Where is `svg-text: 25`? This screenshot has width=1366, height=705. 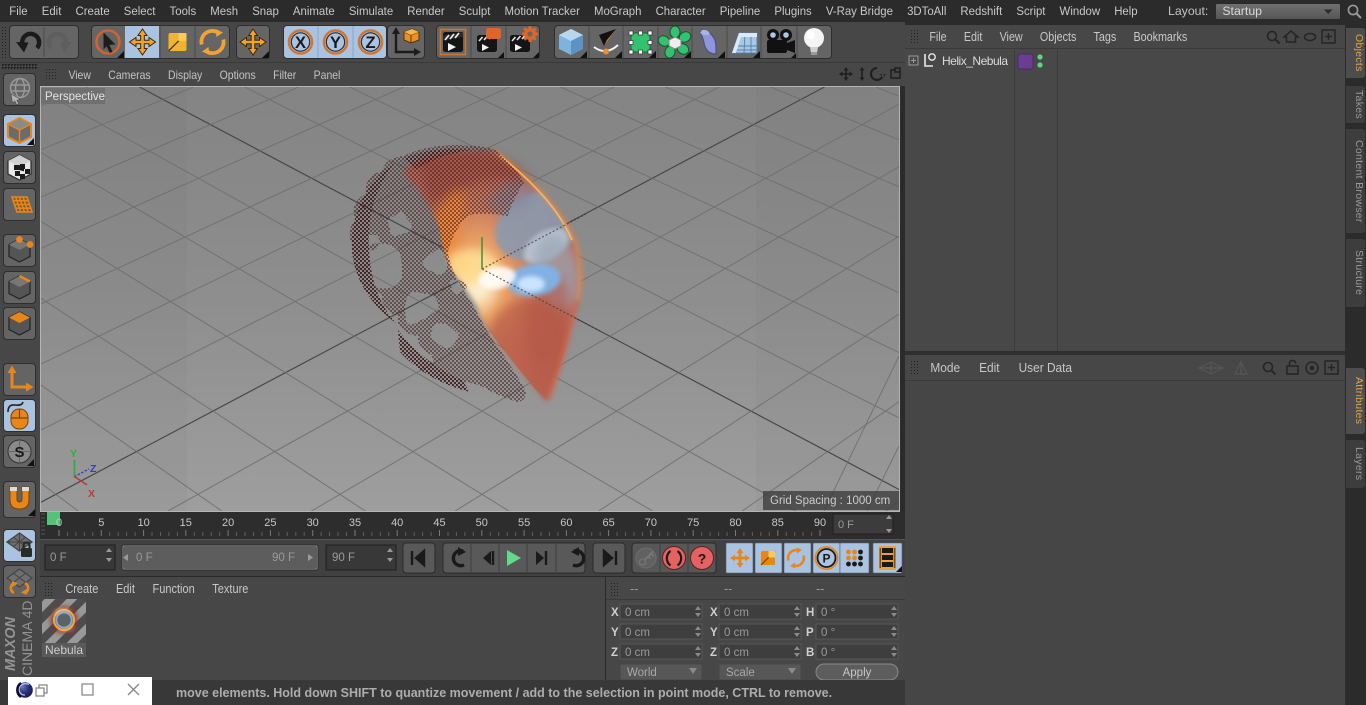
svg-text: 25 is located at coordinates (270, 523).